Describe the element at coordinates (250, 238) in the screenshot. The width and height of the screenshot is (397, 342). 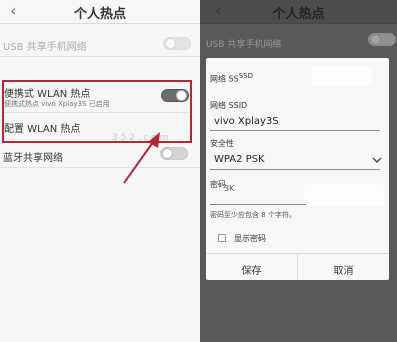
I see `show-password-label: 显示密码` at that location.